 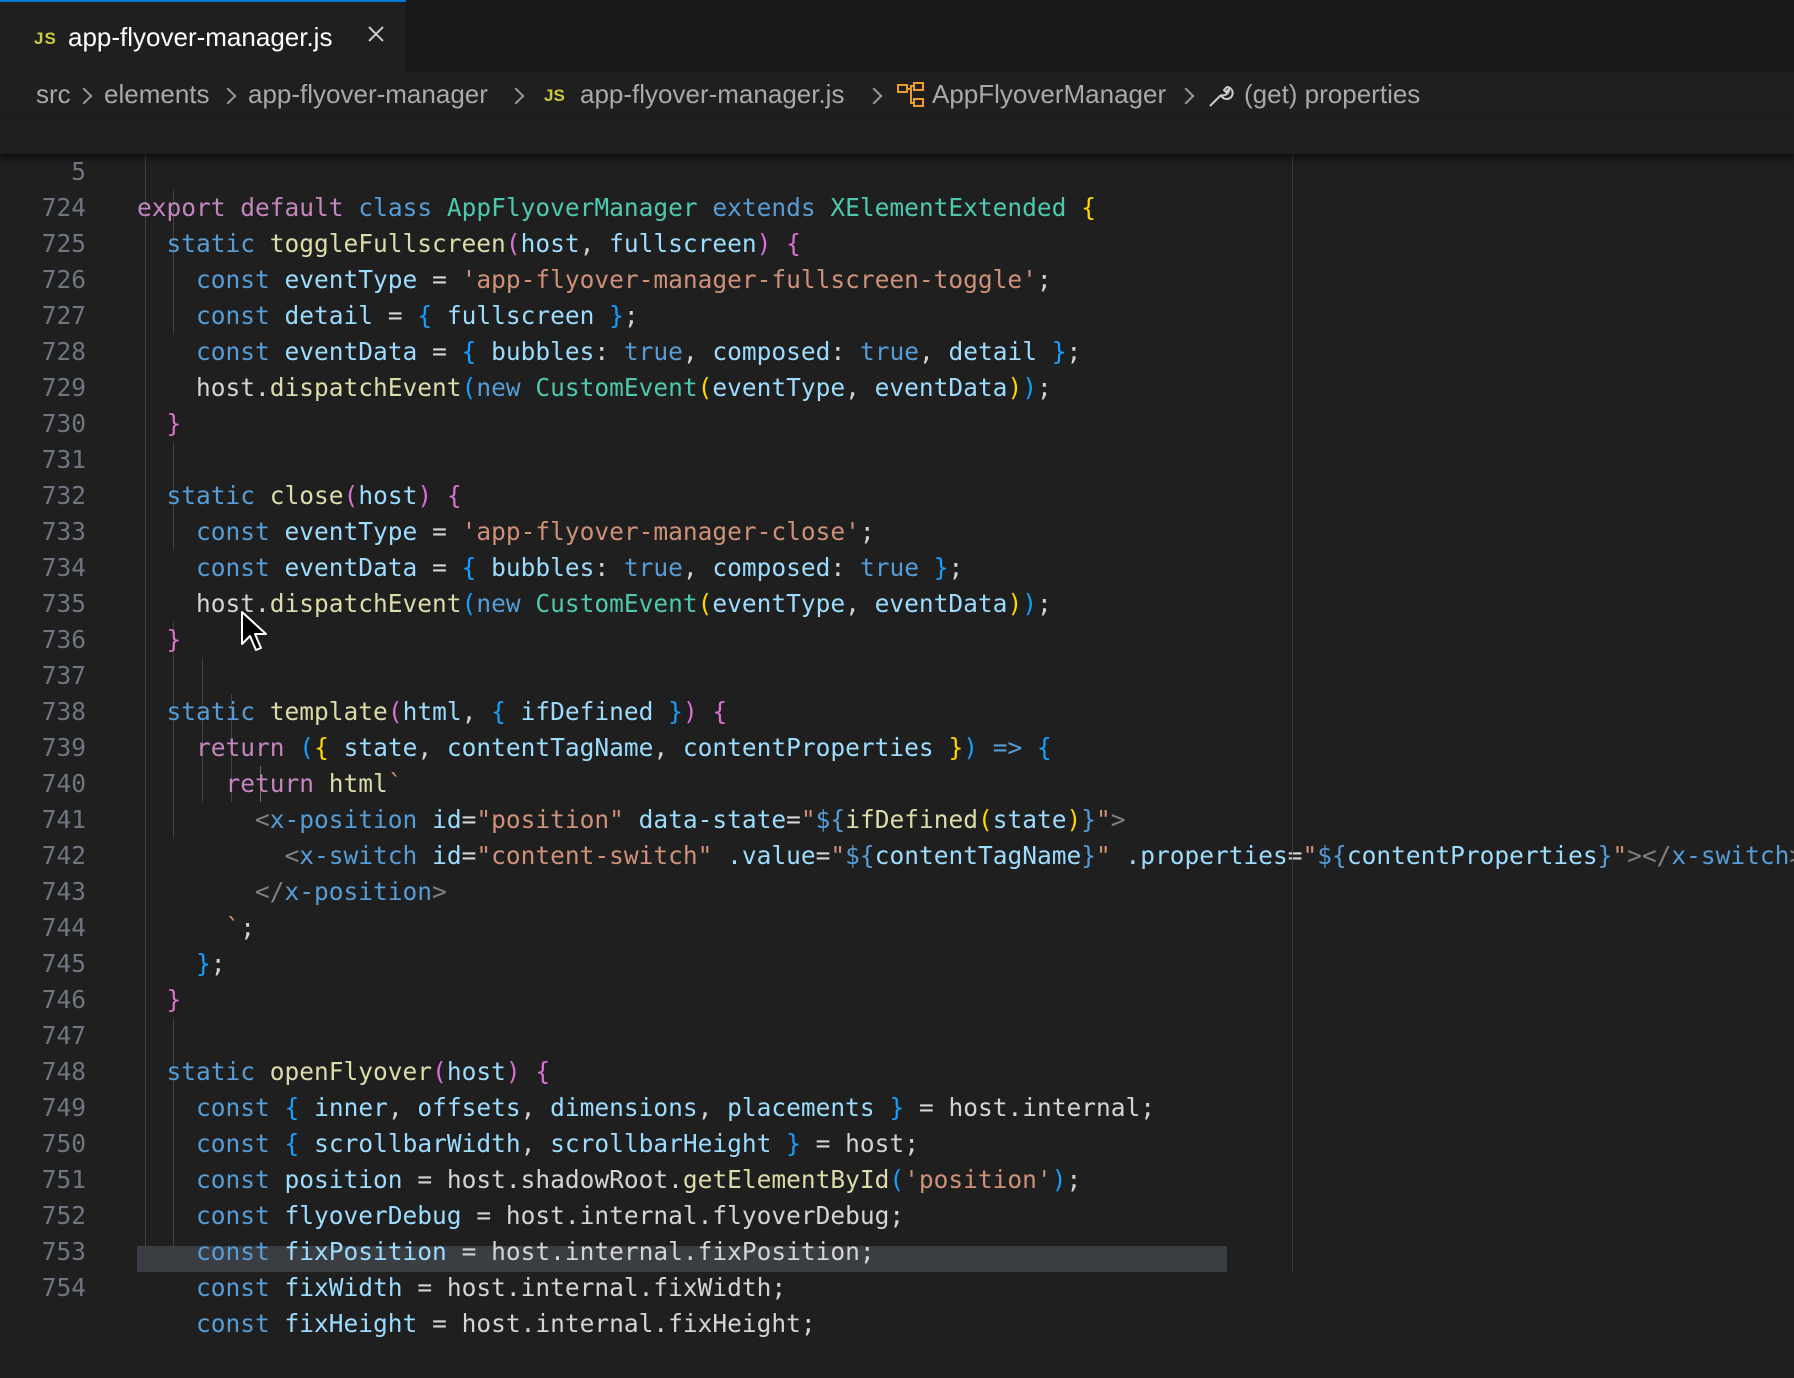 I want to click on code-row: 739 return html`, so click(x=897, y=746).